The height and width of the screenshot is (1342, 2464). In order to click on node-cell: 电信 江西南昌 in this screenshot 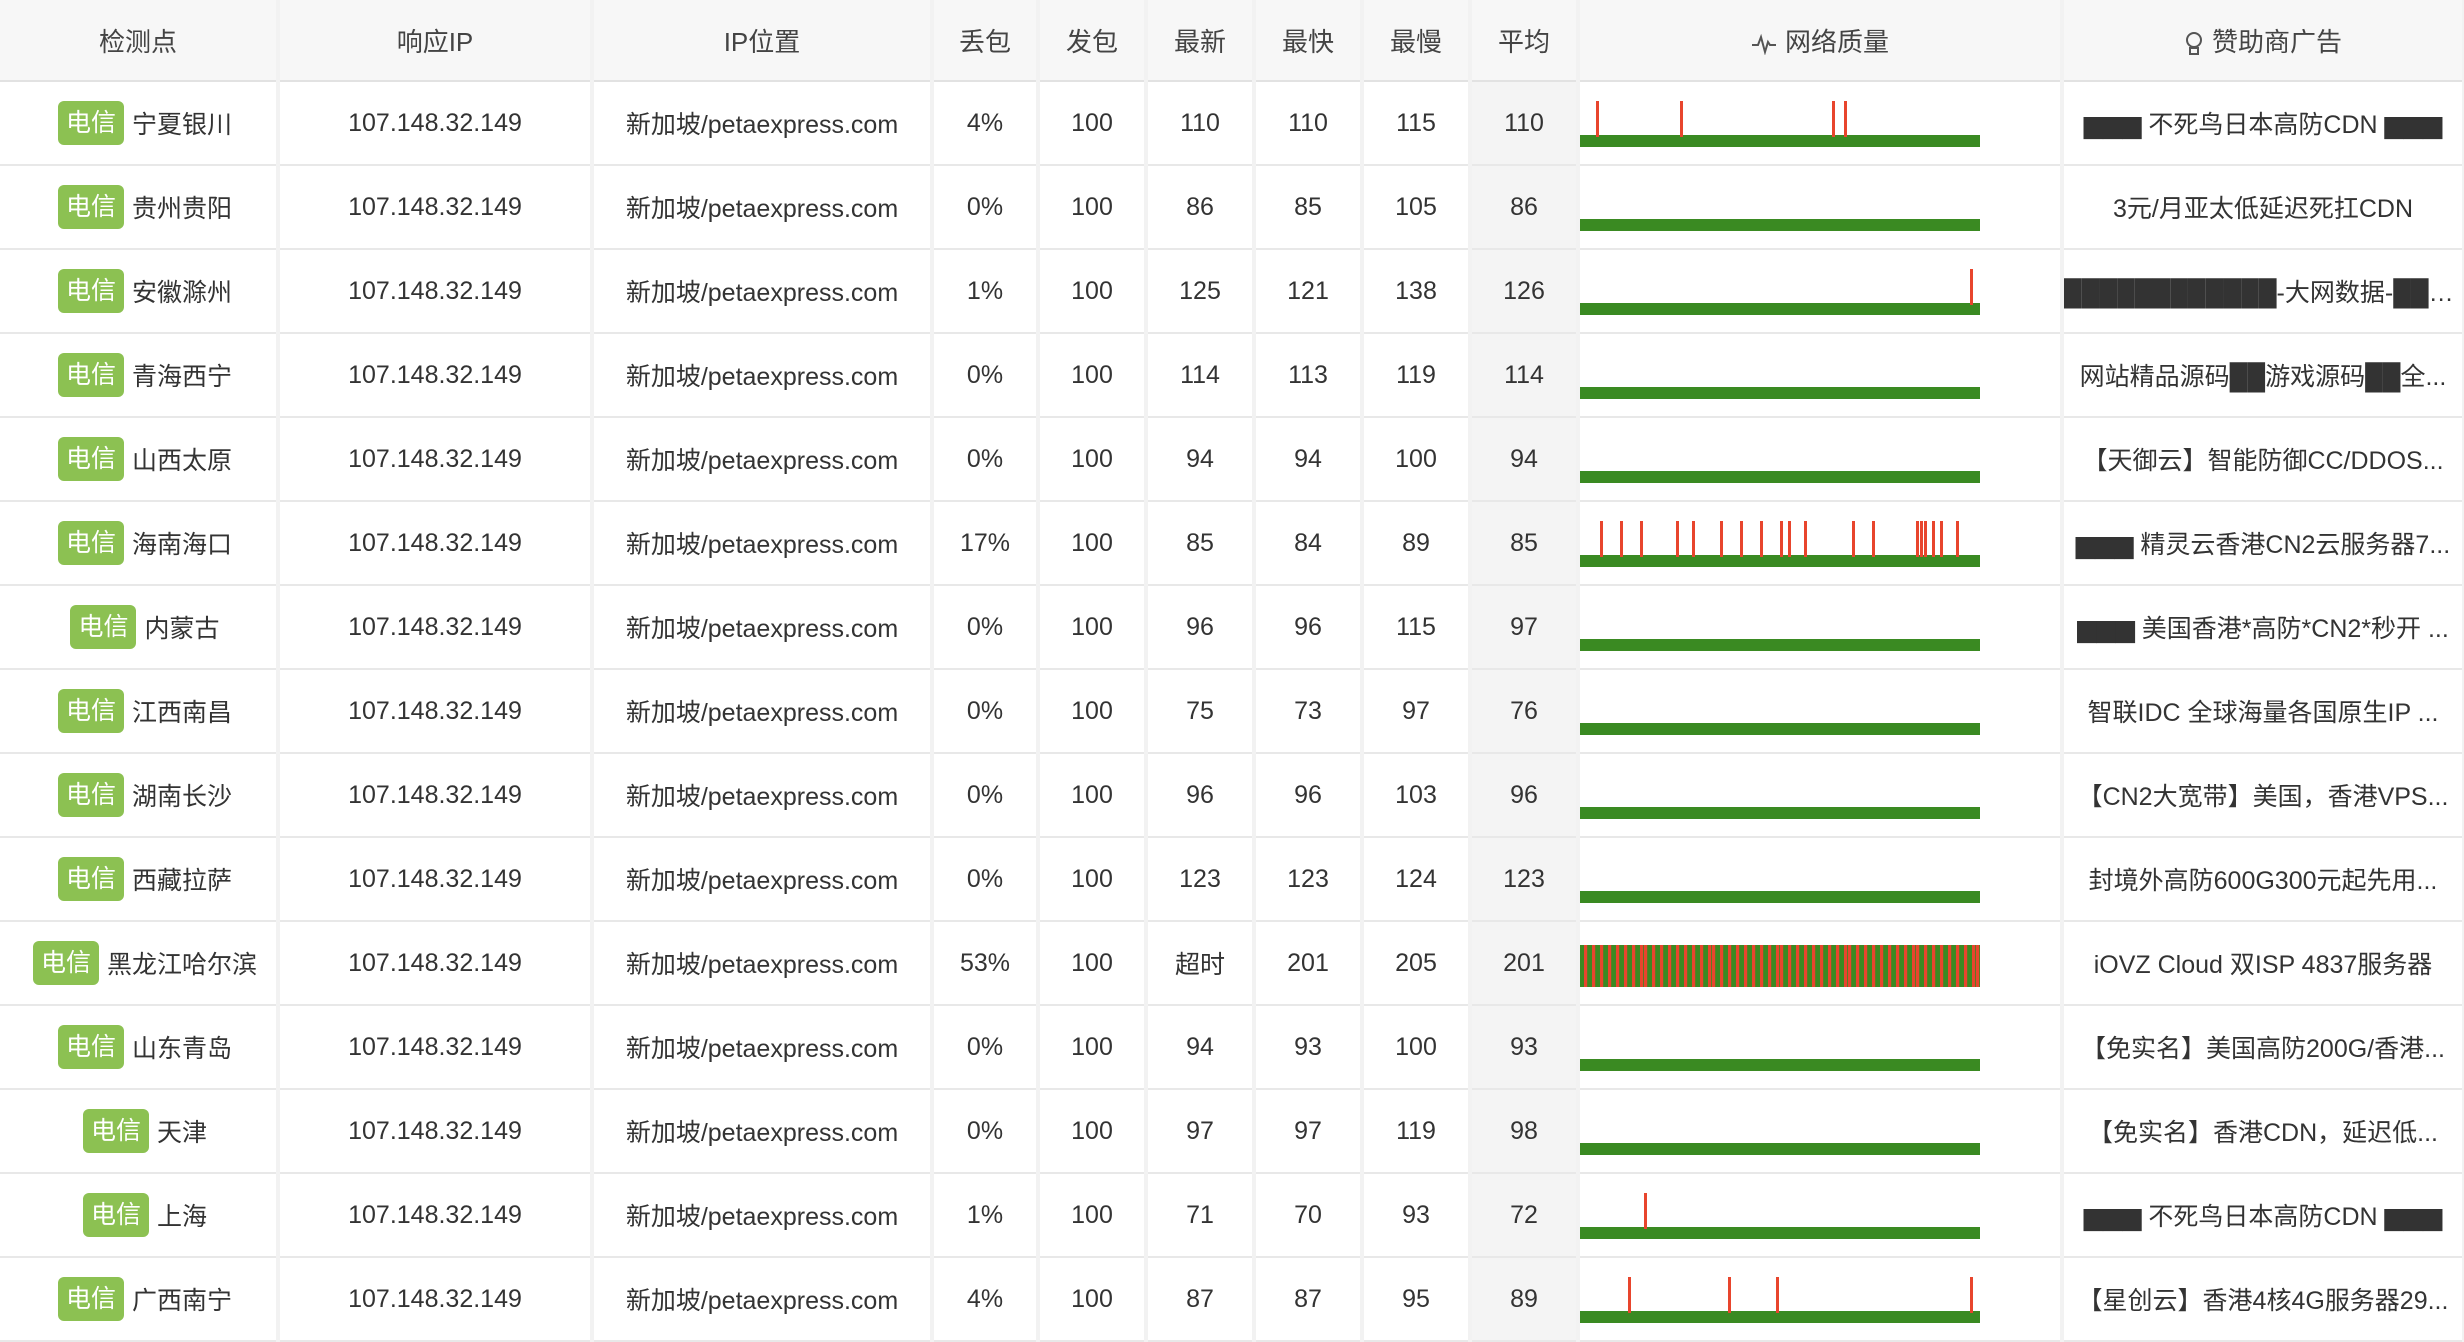, I will do `click(140, 711)`.